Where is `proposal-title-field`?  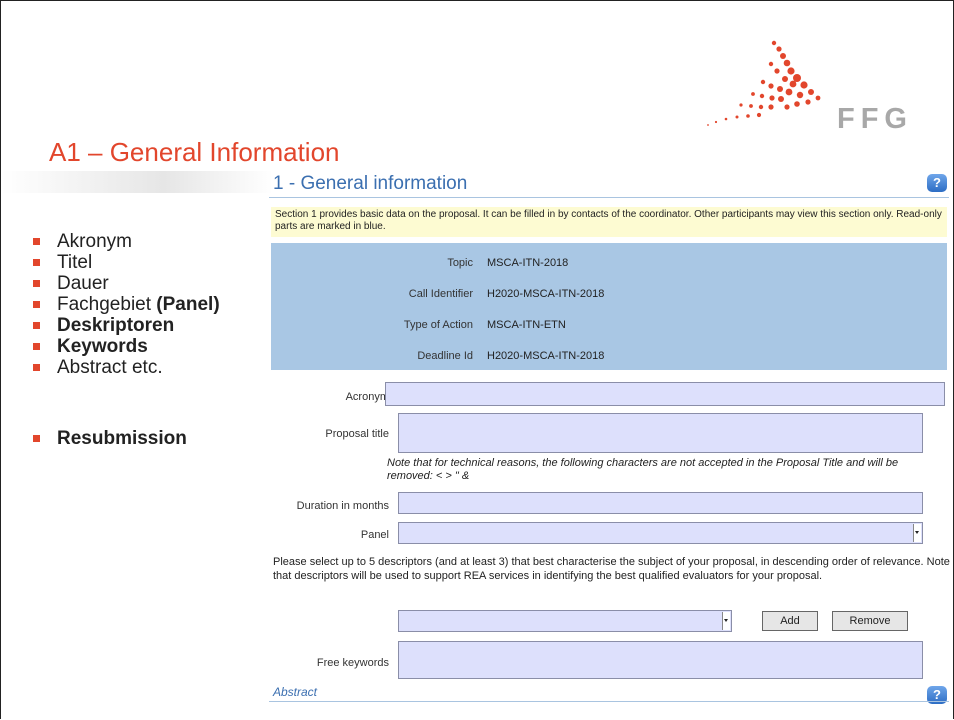
proposal-title-field is located at coordinates (660, 433).